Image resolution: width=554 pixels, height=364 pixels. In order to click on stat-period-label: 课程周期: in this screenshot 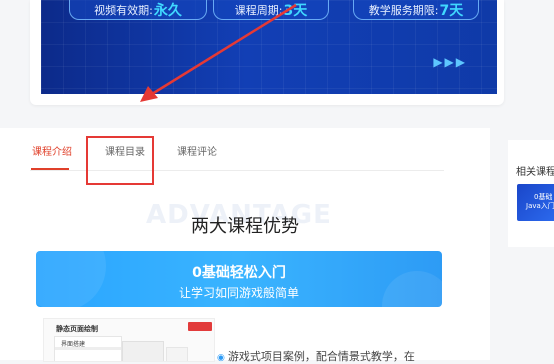, I will do `click(258, 10)`.